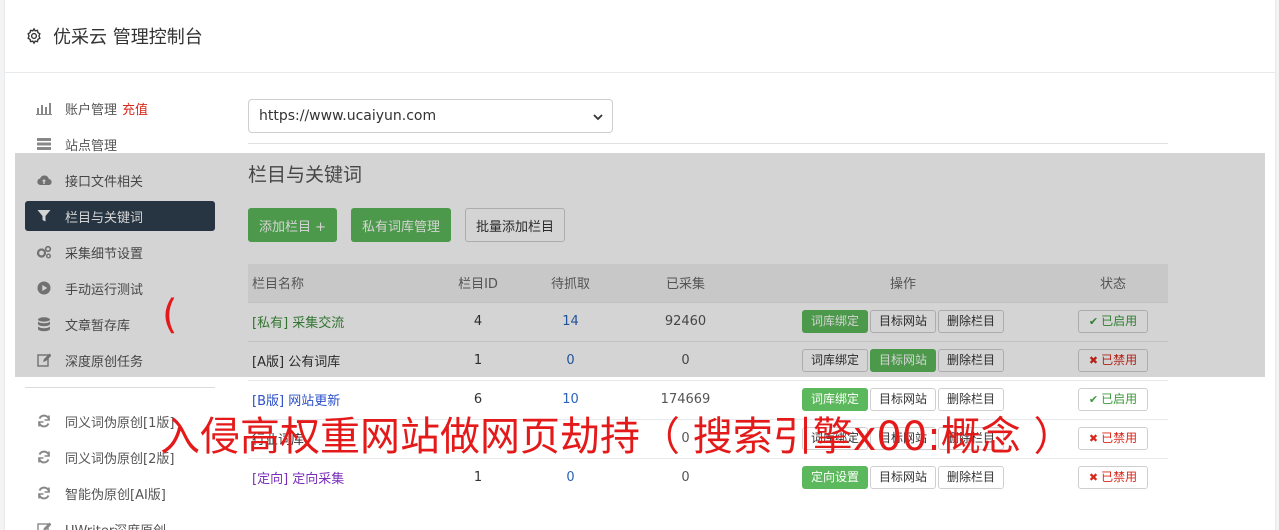 The width and height of the screenshot is (1279, 530). I want to click on cloud-upload-icon, so click(44, 180).